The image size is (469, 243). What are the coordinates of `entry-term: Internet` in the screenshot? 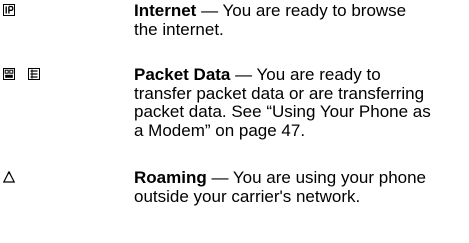 It's located at (165, 10).